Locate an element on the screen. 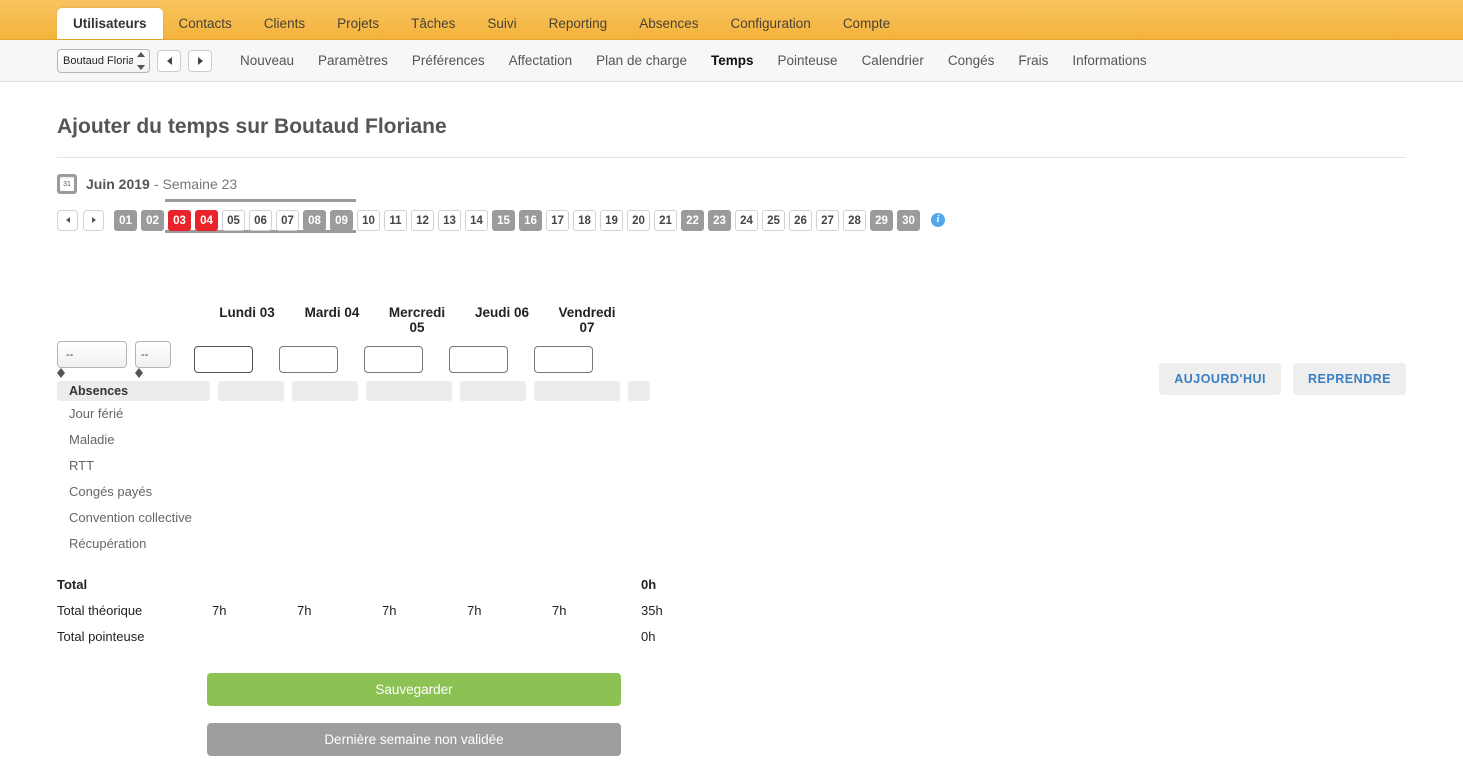 The width and height of the screenshot is (1463, 764). spinner-arrows-icon is located at coordinates (153, 373).